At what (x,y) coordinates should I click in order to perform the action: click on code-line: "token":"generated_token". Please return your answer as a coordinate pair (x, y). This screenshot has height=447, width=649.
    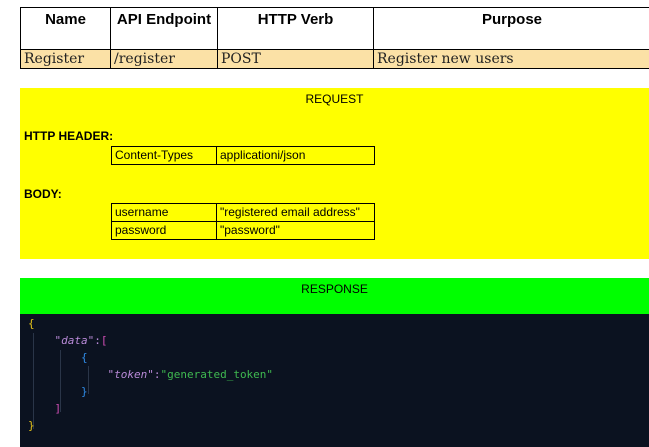
    Looking at the image, I should click on (150, 374).